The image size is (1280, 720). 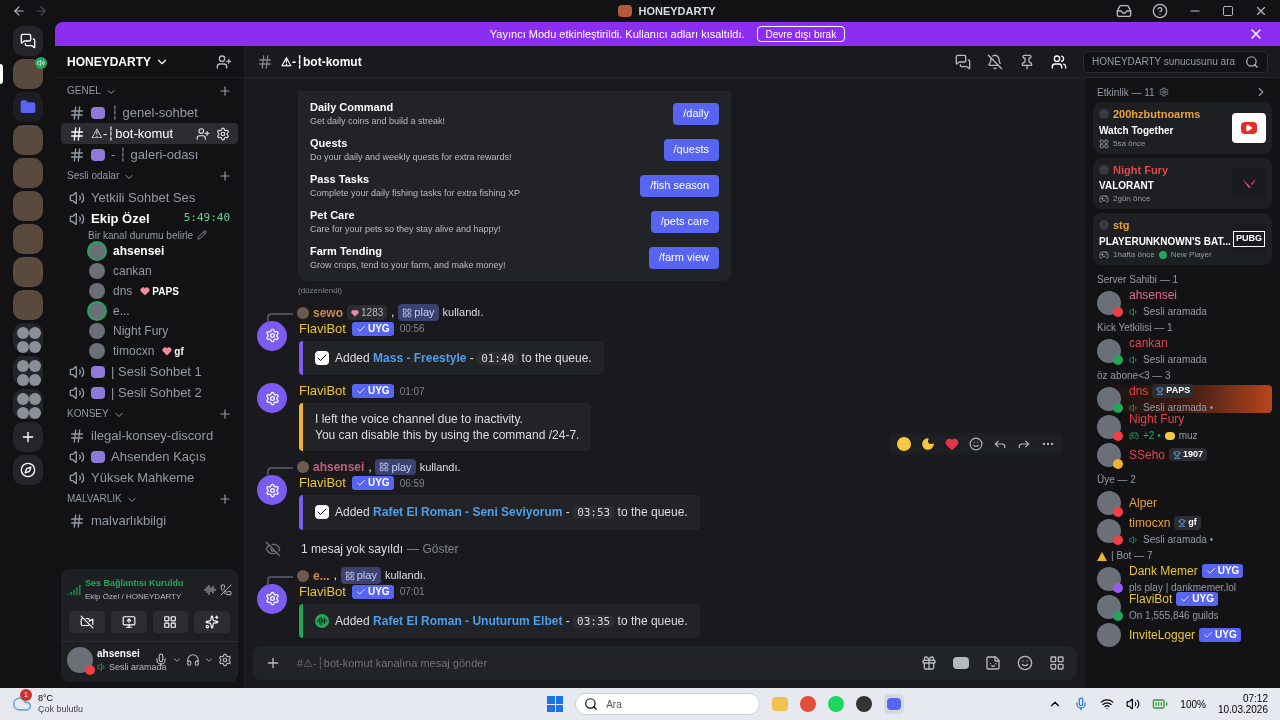 What do you see at coordinates (1228, 11) in the screenshot?
I see `maximize-icon` at bounding box center [1228, 11].